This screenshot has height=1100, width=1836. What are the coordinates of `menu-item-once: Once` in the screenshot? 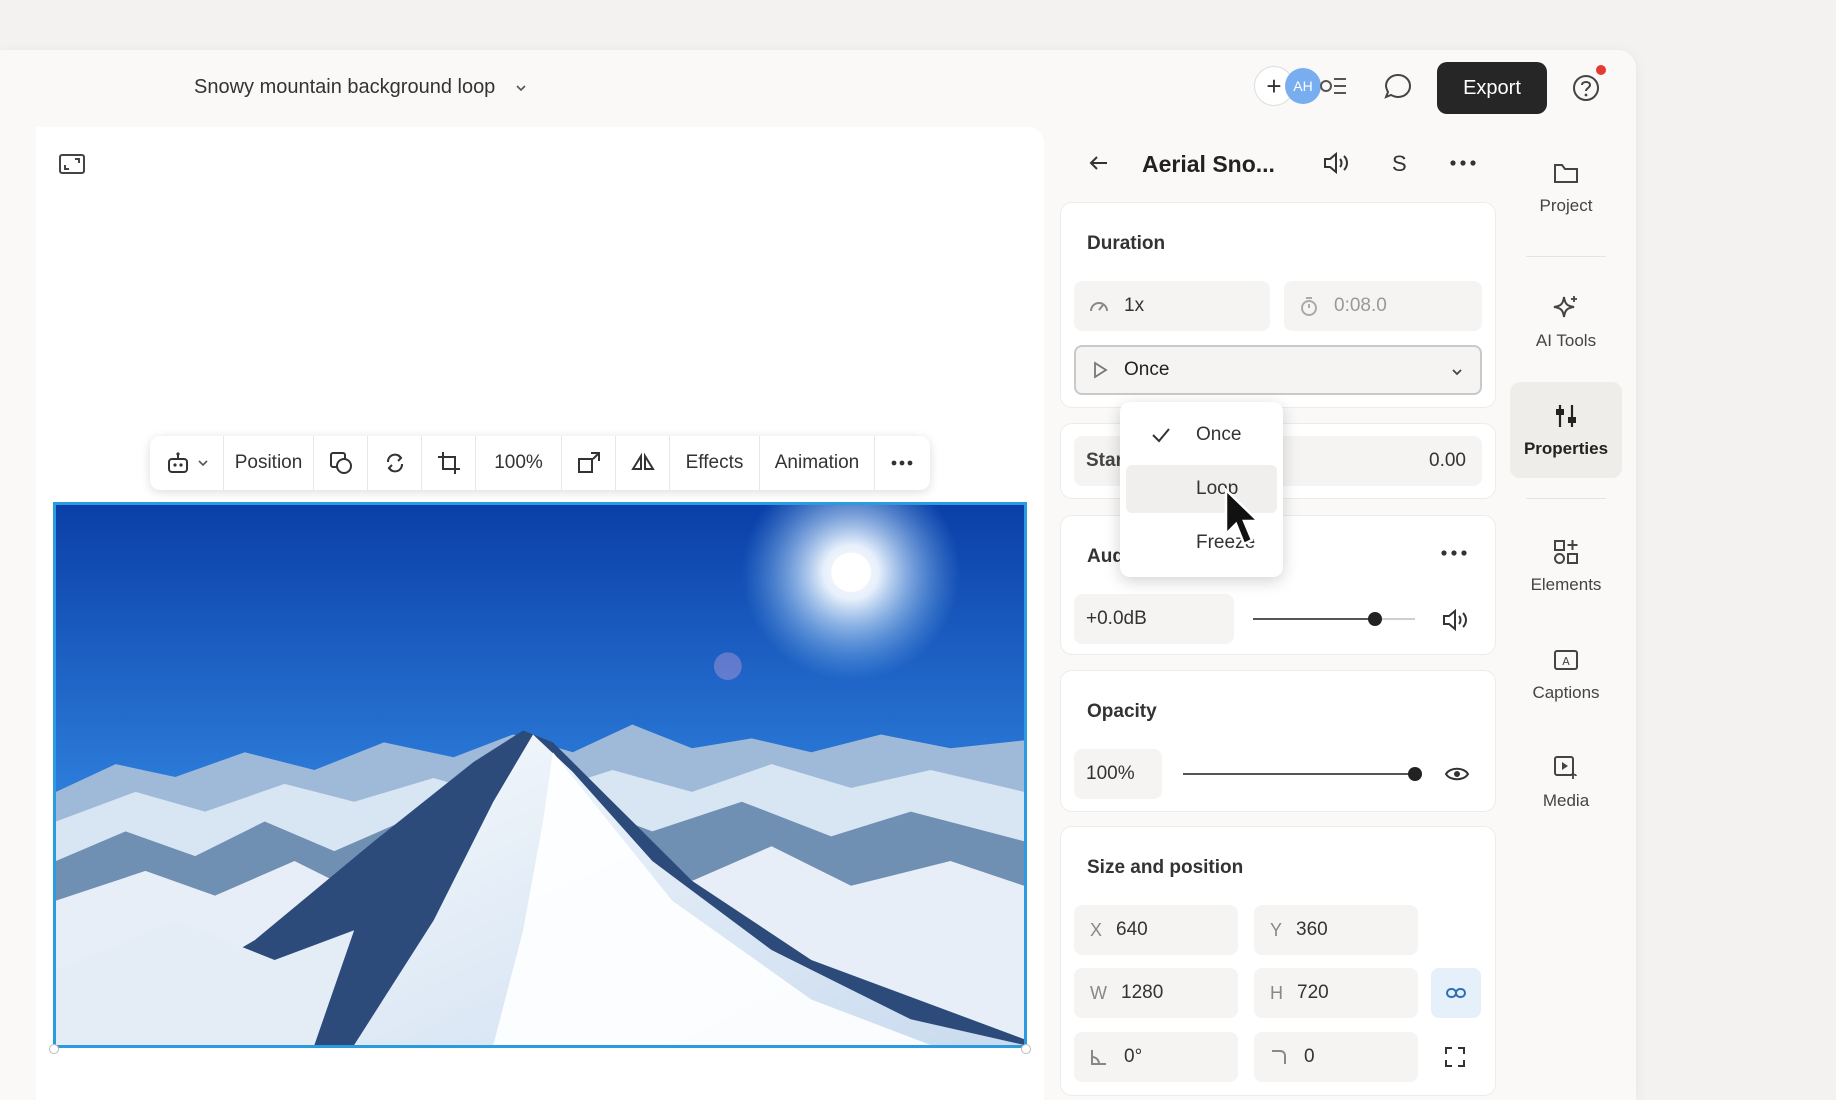 It's located at (1201, 435).